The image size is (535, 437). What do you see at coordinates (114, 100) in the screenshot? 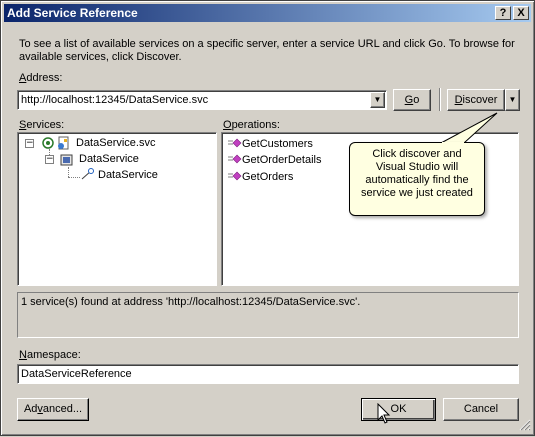
I see `address-input: http://localhost:12345/DataService.svc` at bounding box center [114, 100].